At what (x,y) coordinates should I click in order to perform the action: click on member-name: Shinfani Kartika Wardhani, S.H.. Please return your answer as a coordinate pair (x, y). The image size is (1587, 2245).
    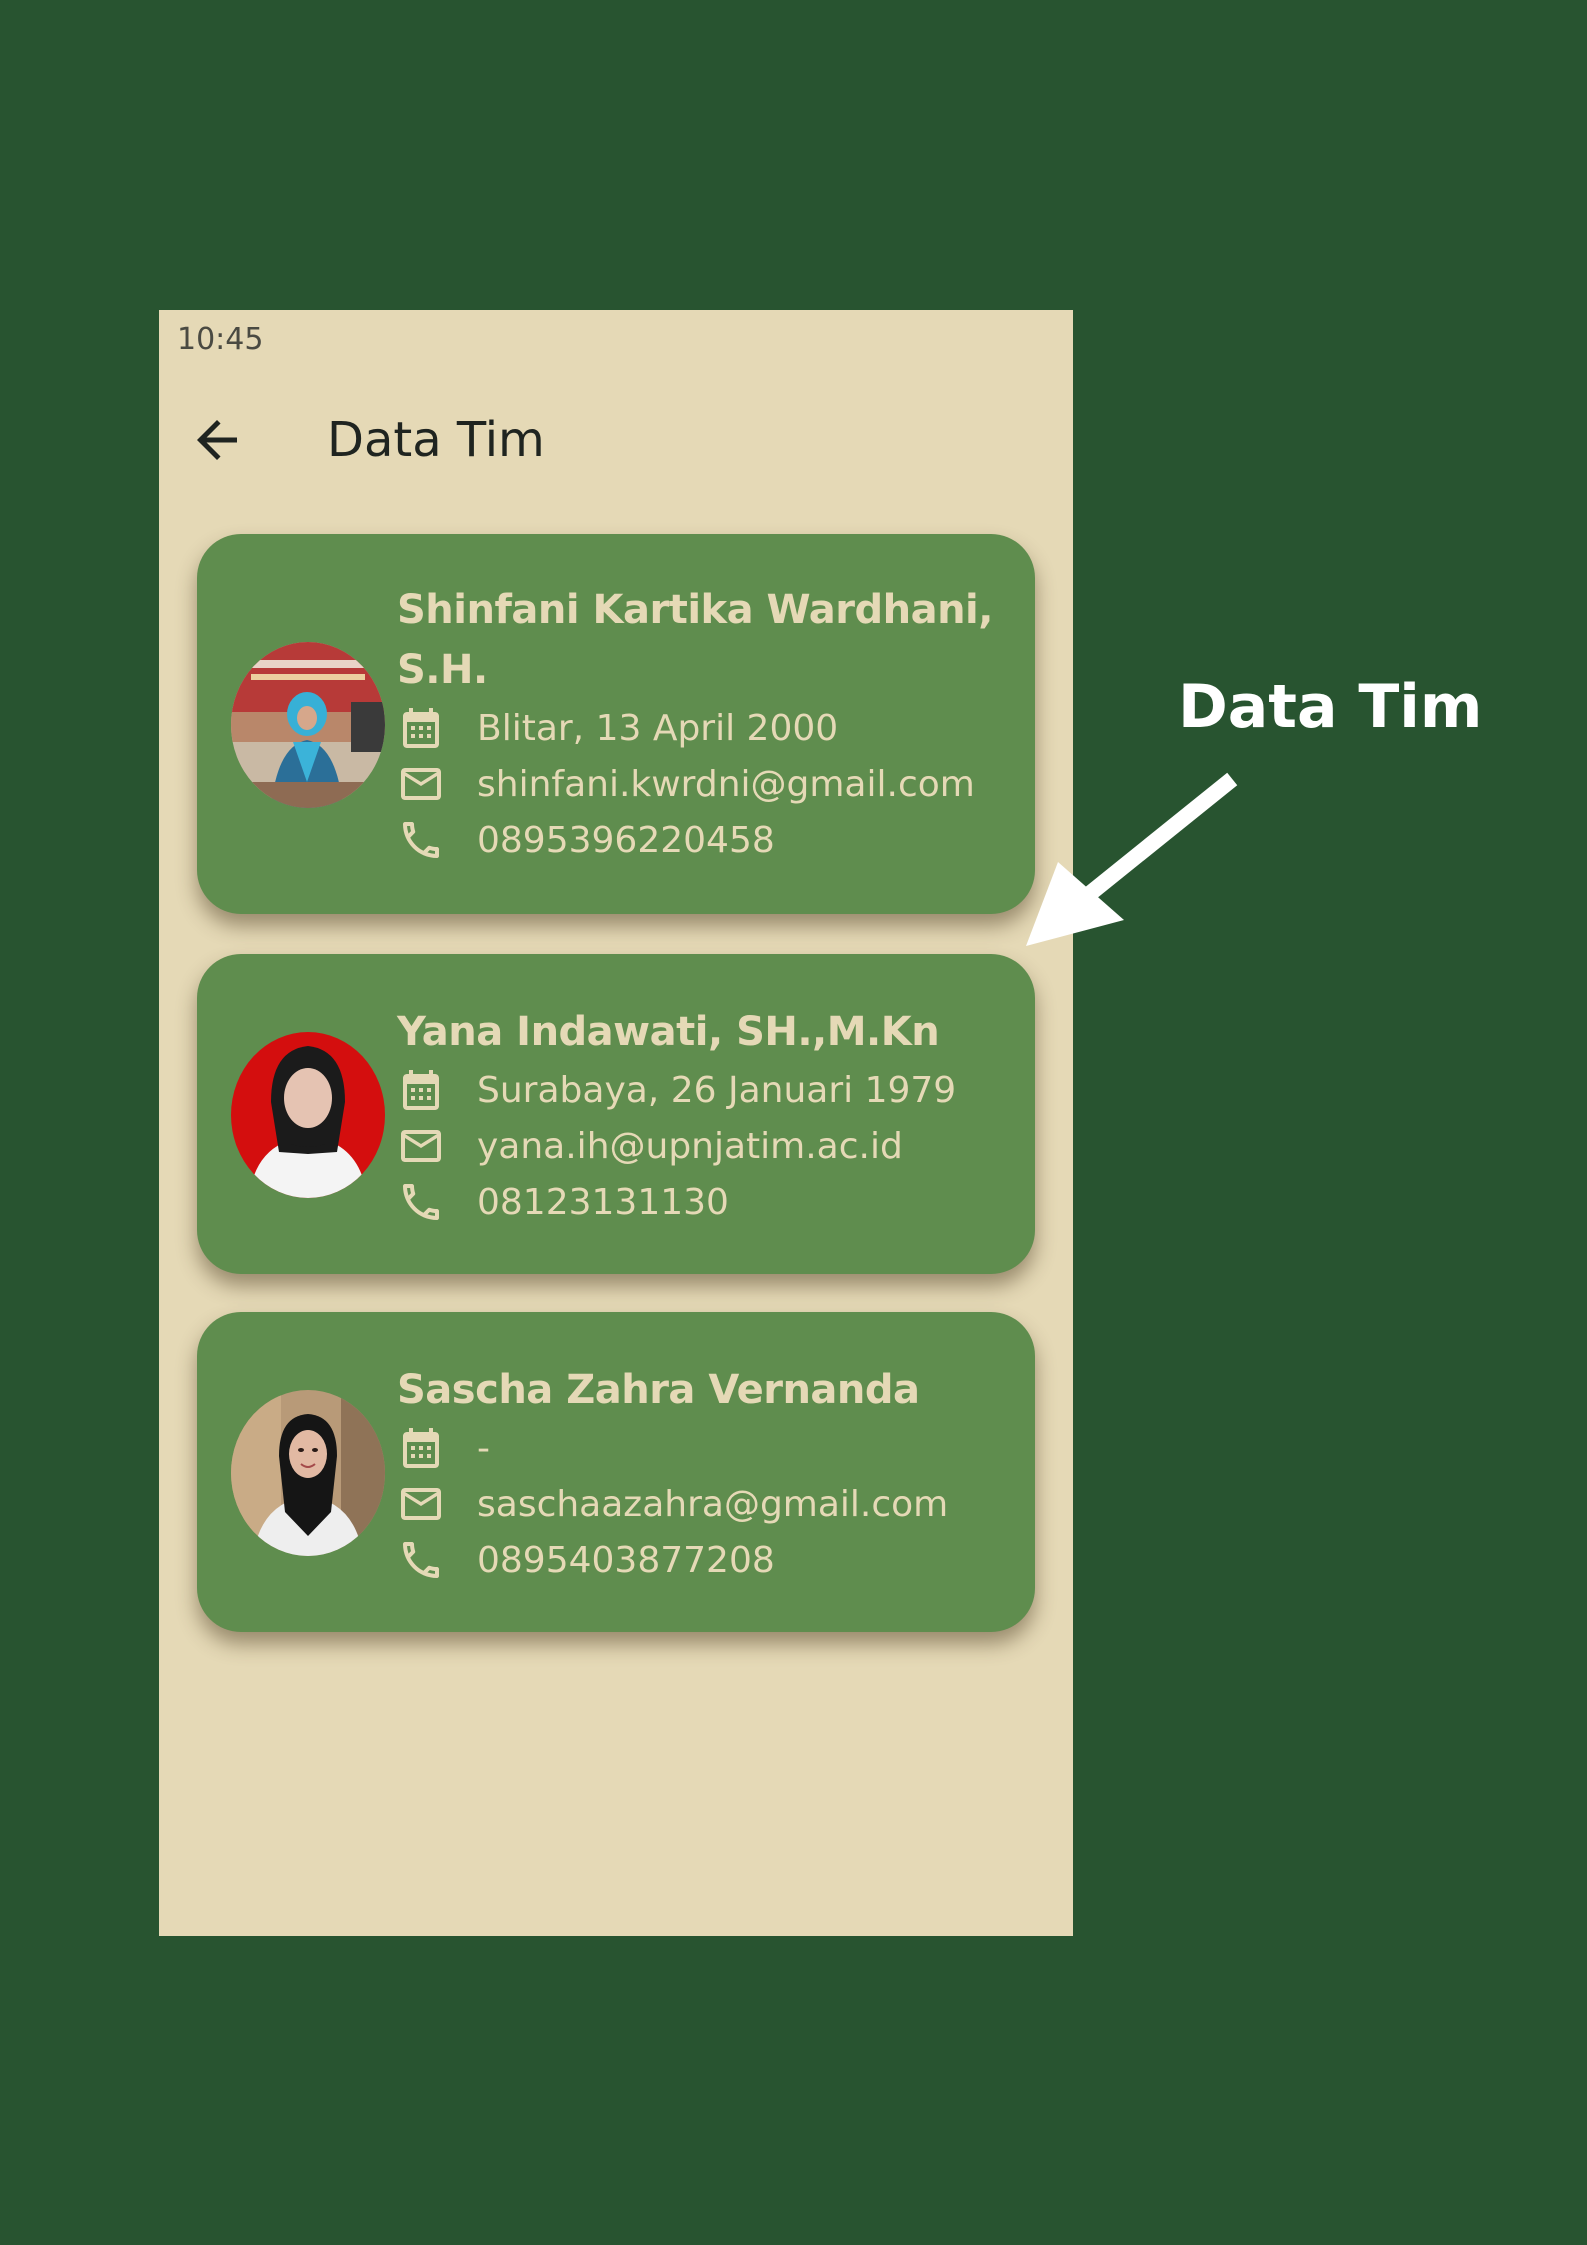
    Looking at the image, I should click on (695, 640).